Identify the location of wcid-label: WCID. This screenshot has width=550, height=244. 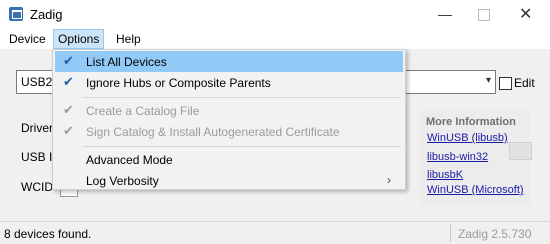
(37, 187).